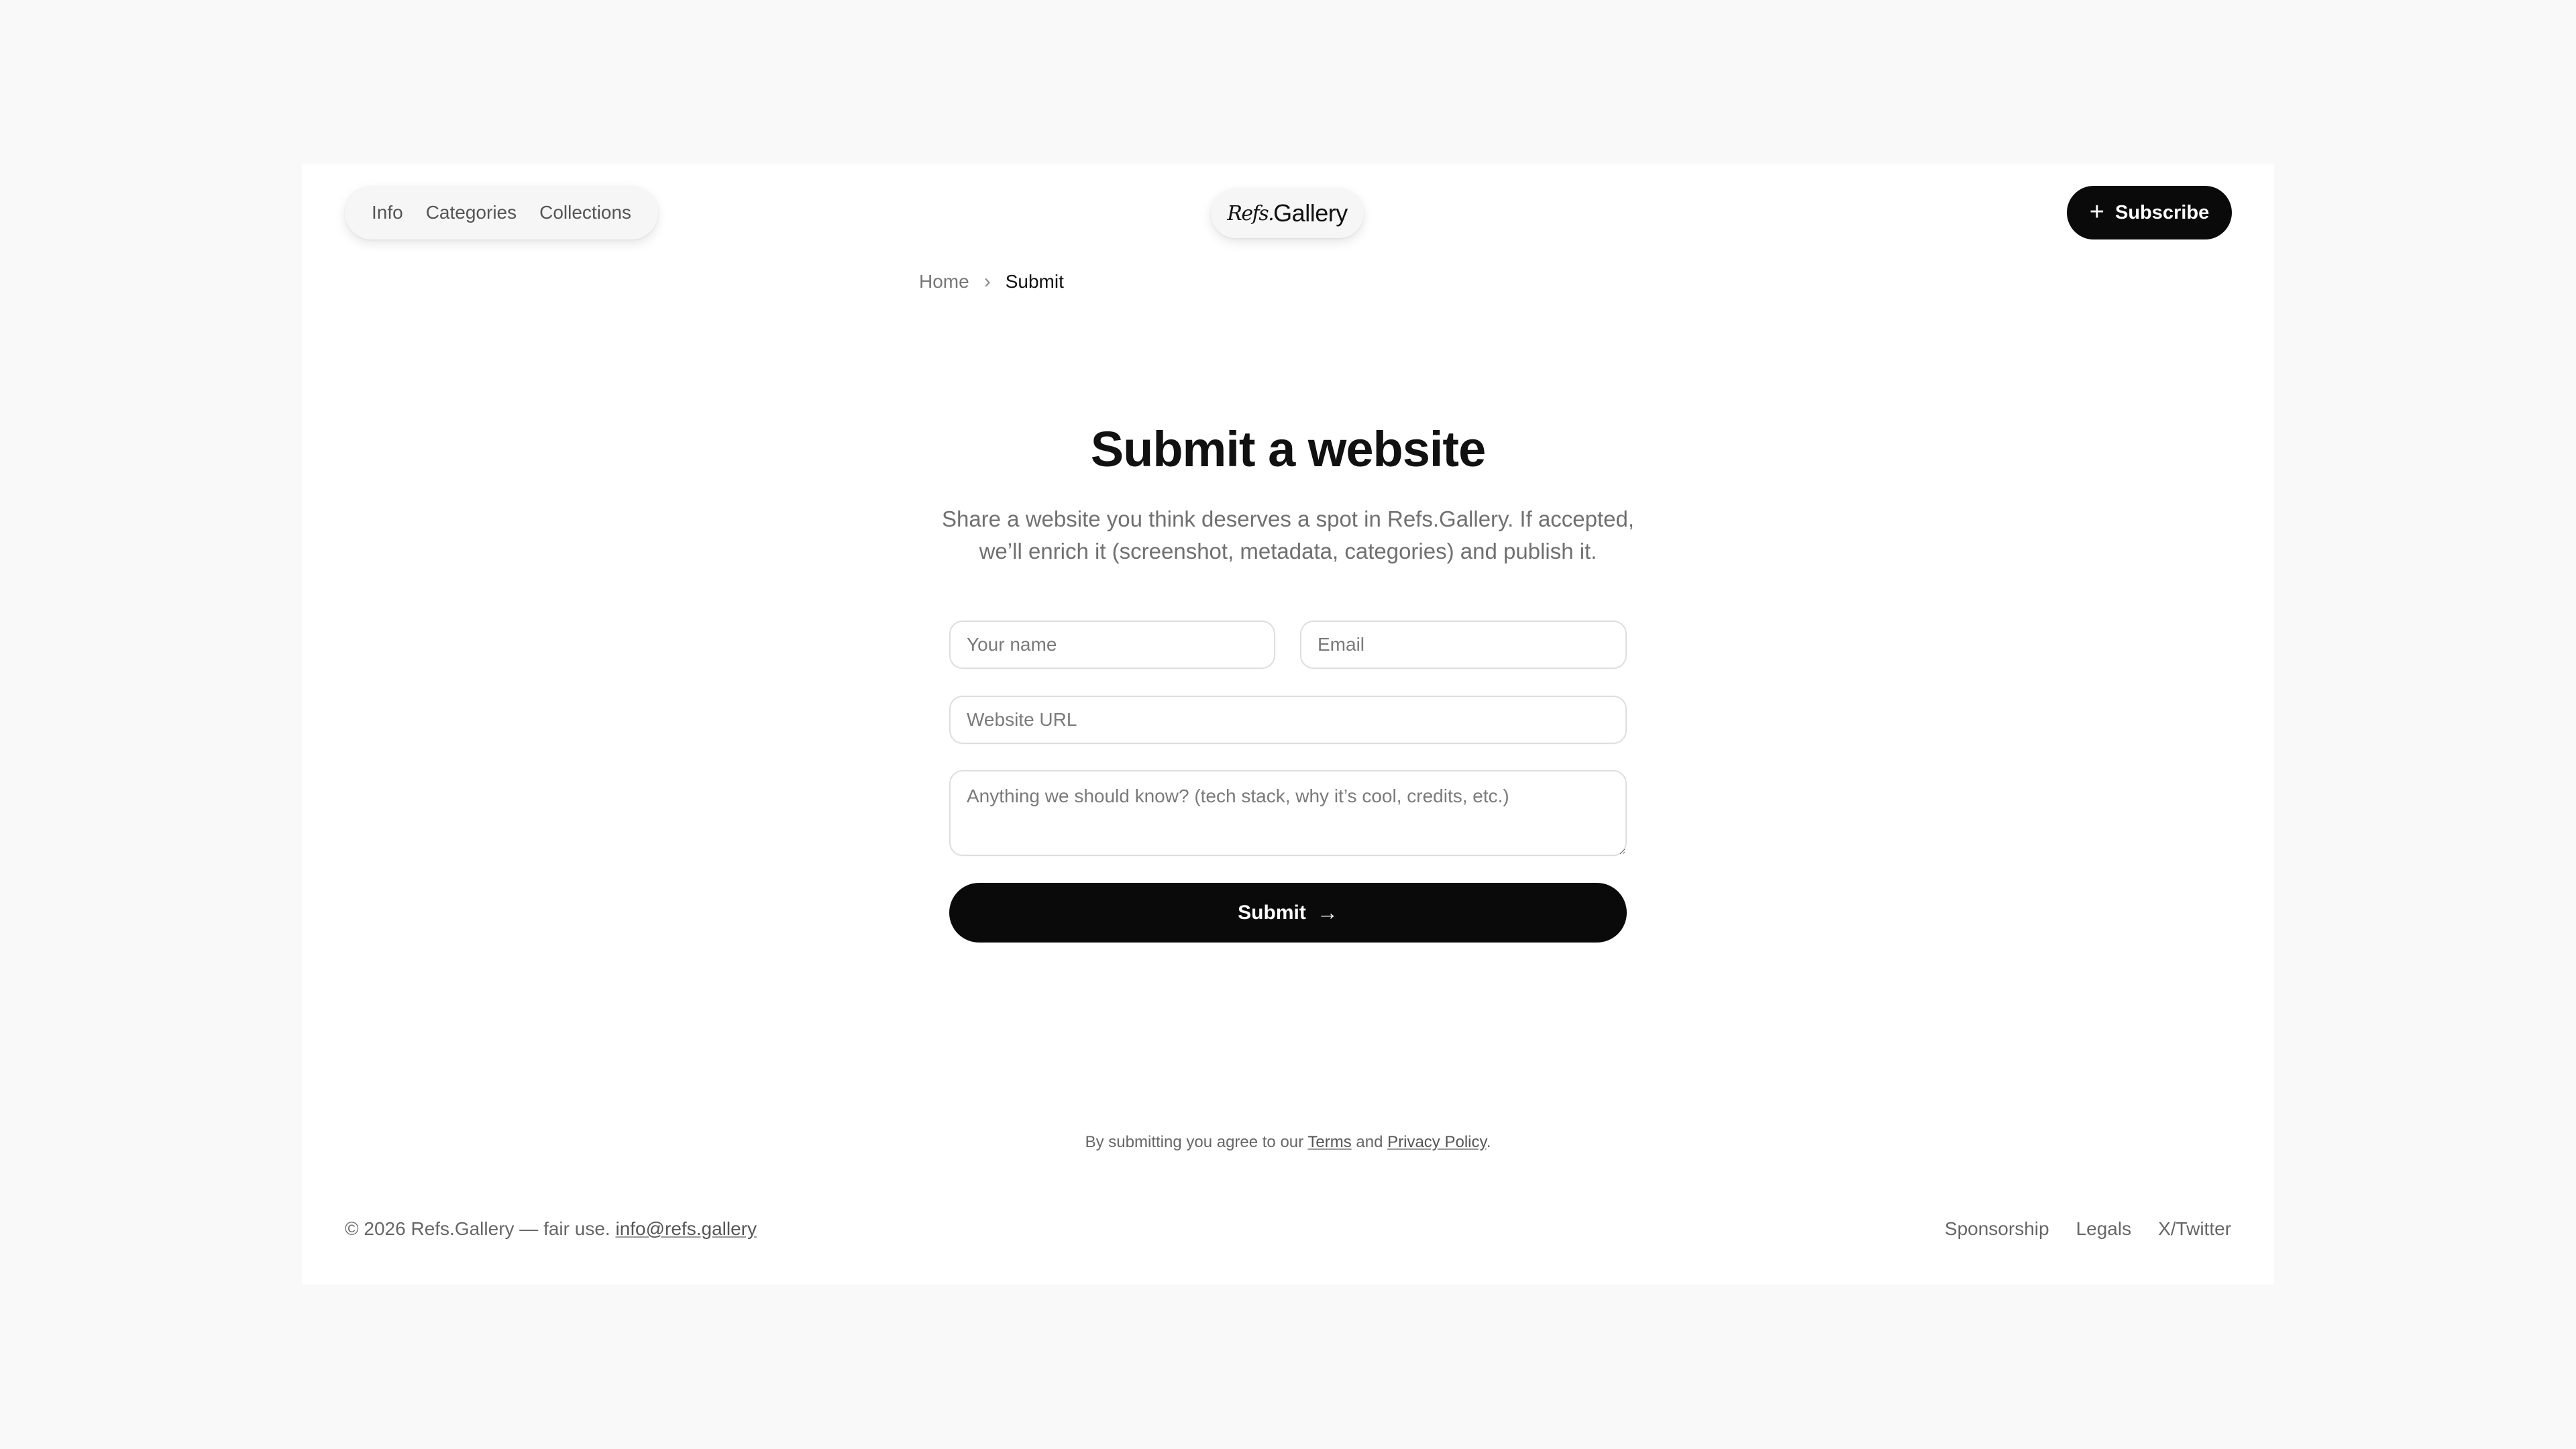 The height and width of the screenshot is (1449, 2576). What do you see at coordinates (387, 212) in the screenshot?
I see `nav-info-link: Info` at bounding box center [387, 212].